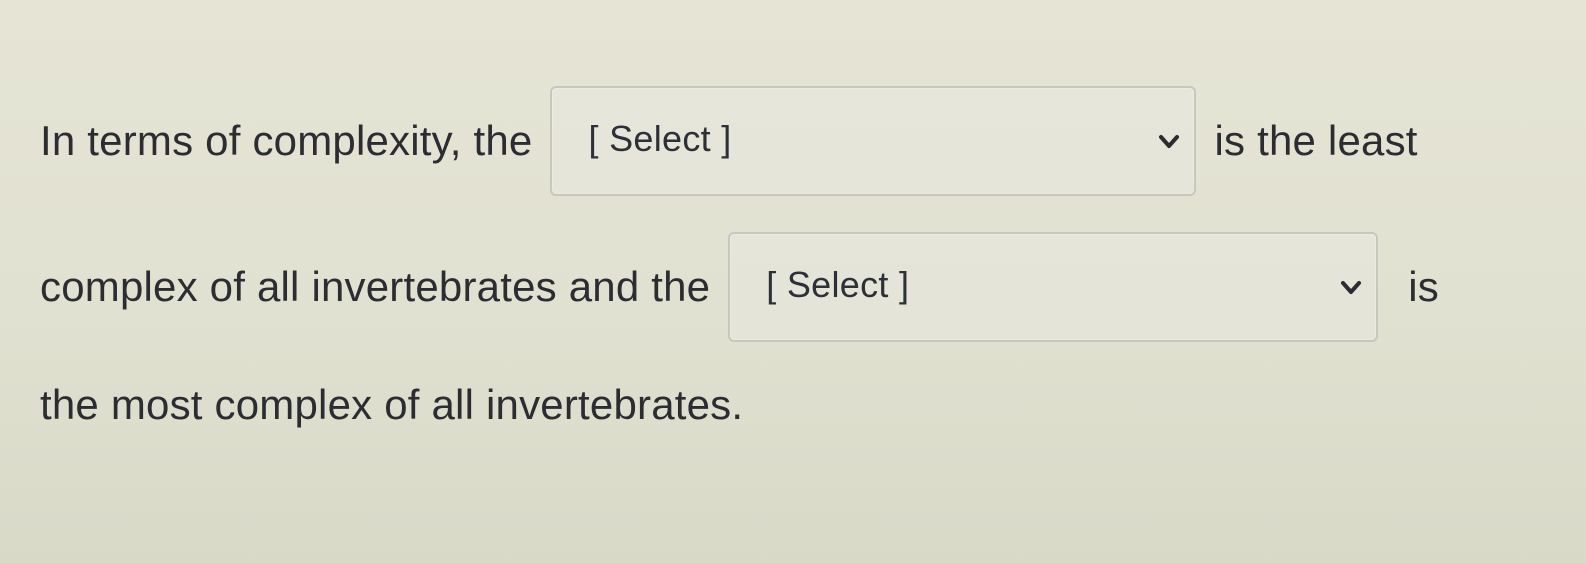  Describe the element at coordinates (1423, 286) in the screenshot. I see `question-text-segment: is` at that location.